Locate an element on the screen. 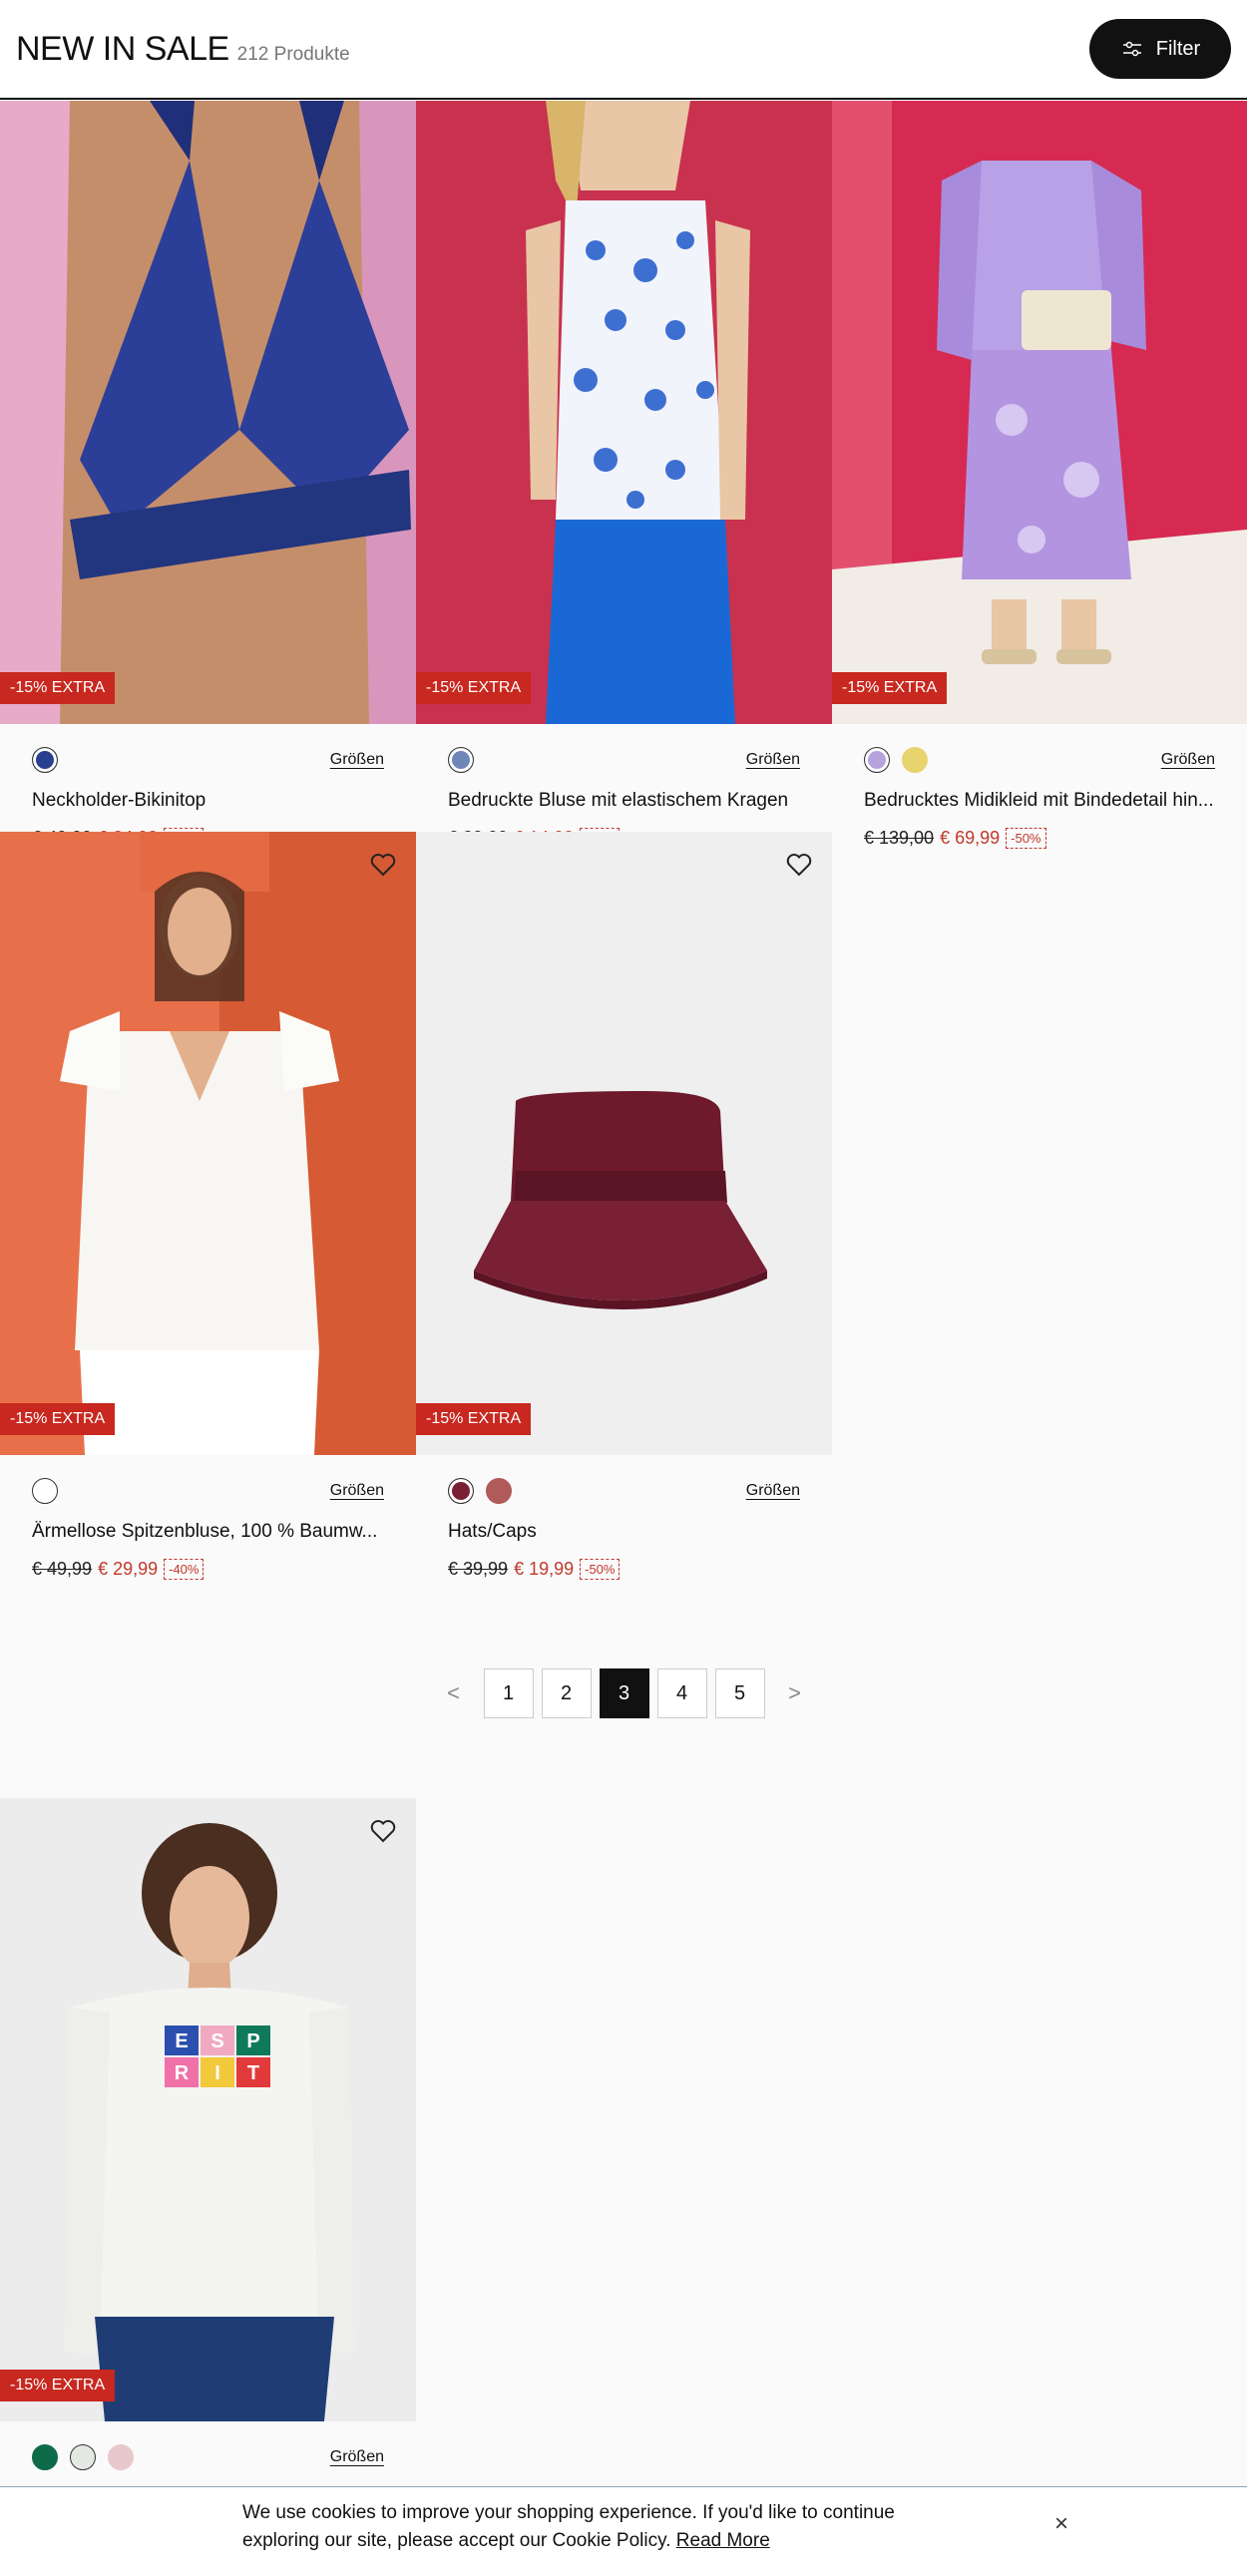 The width and height of the screenshot is (1247, 2576). print-letter-e: E is located at coordinates (181, 2041).